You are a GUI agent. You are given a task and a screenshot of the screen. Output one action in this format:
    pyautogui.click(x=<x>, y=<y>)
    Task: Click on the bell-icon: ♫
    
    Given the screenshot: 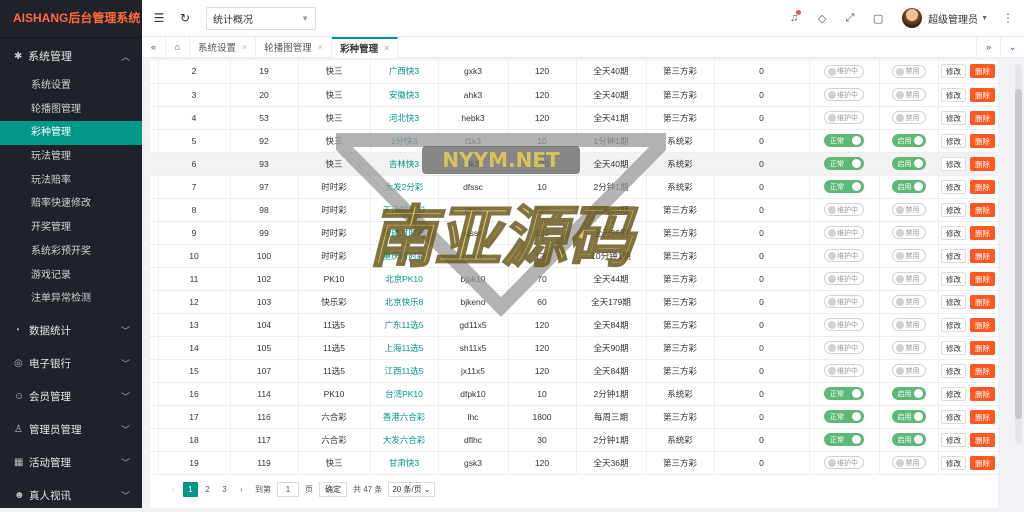 What is the action you would take?
    pyautogui.click(x=794, y=17)
    